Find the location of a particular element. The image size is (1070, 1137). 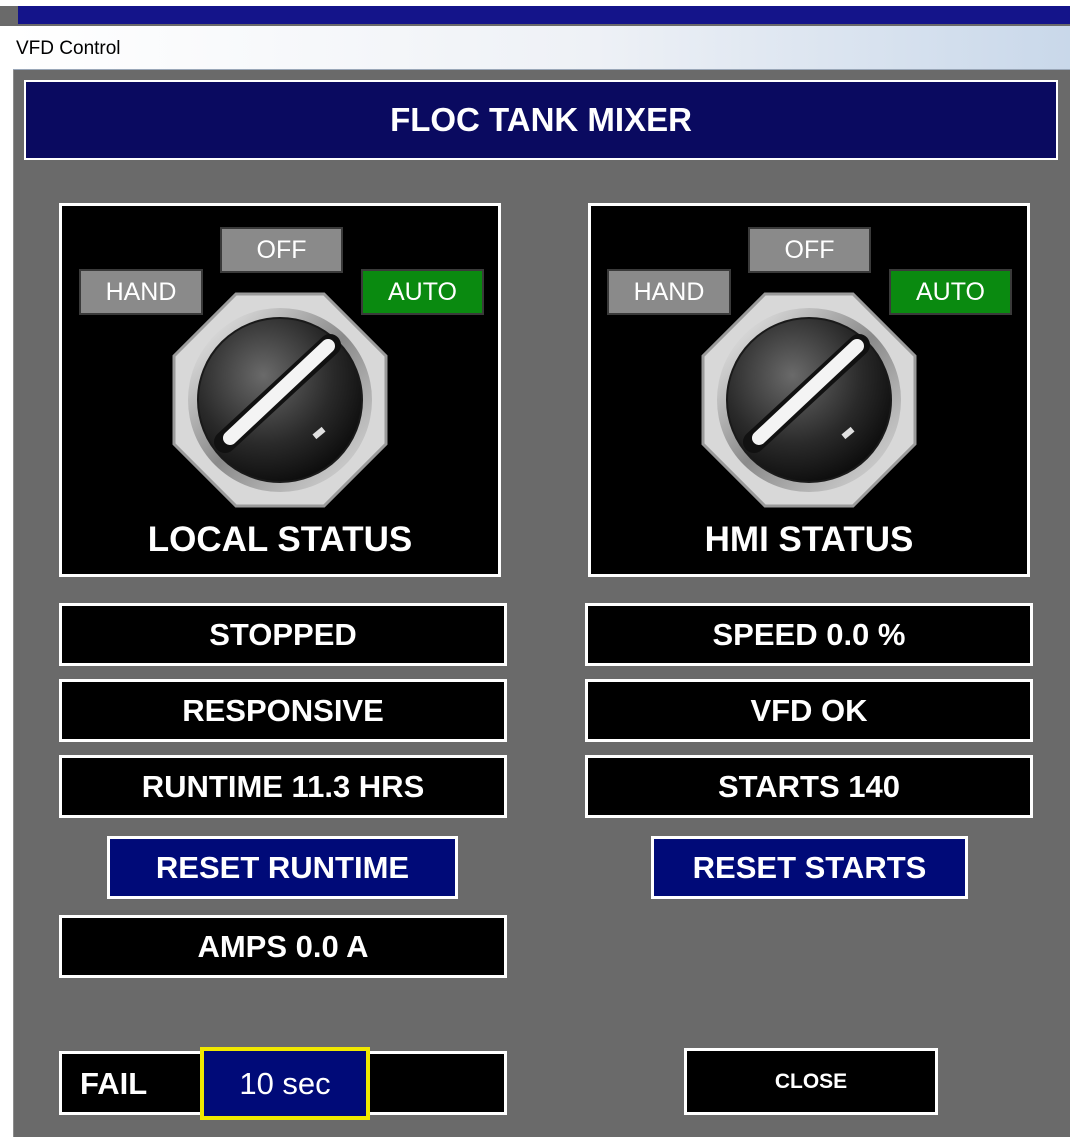

window-left-border-line is located at coordinates (13, 581).